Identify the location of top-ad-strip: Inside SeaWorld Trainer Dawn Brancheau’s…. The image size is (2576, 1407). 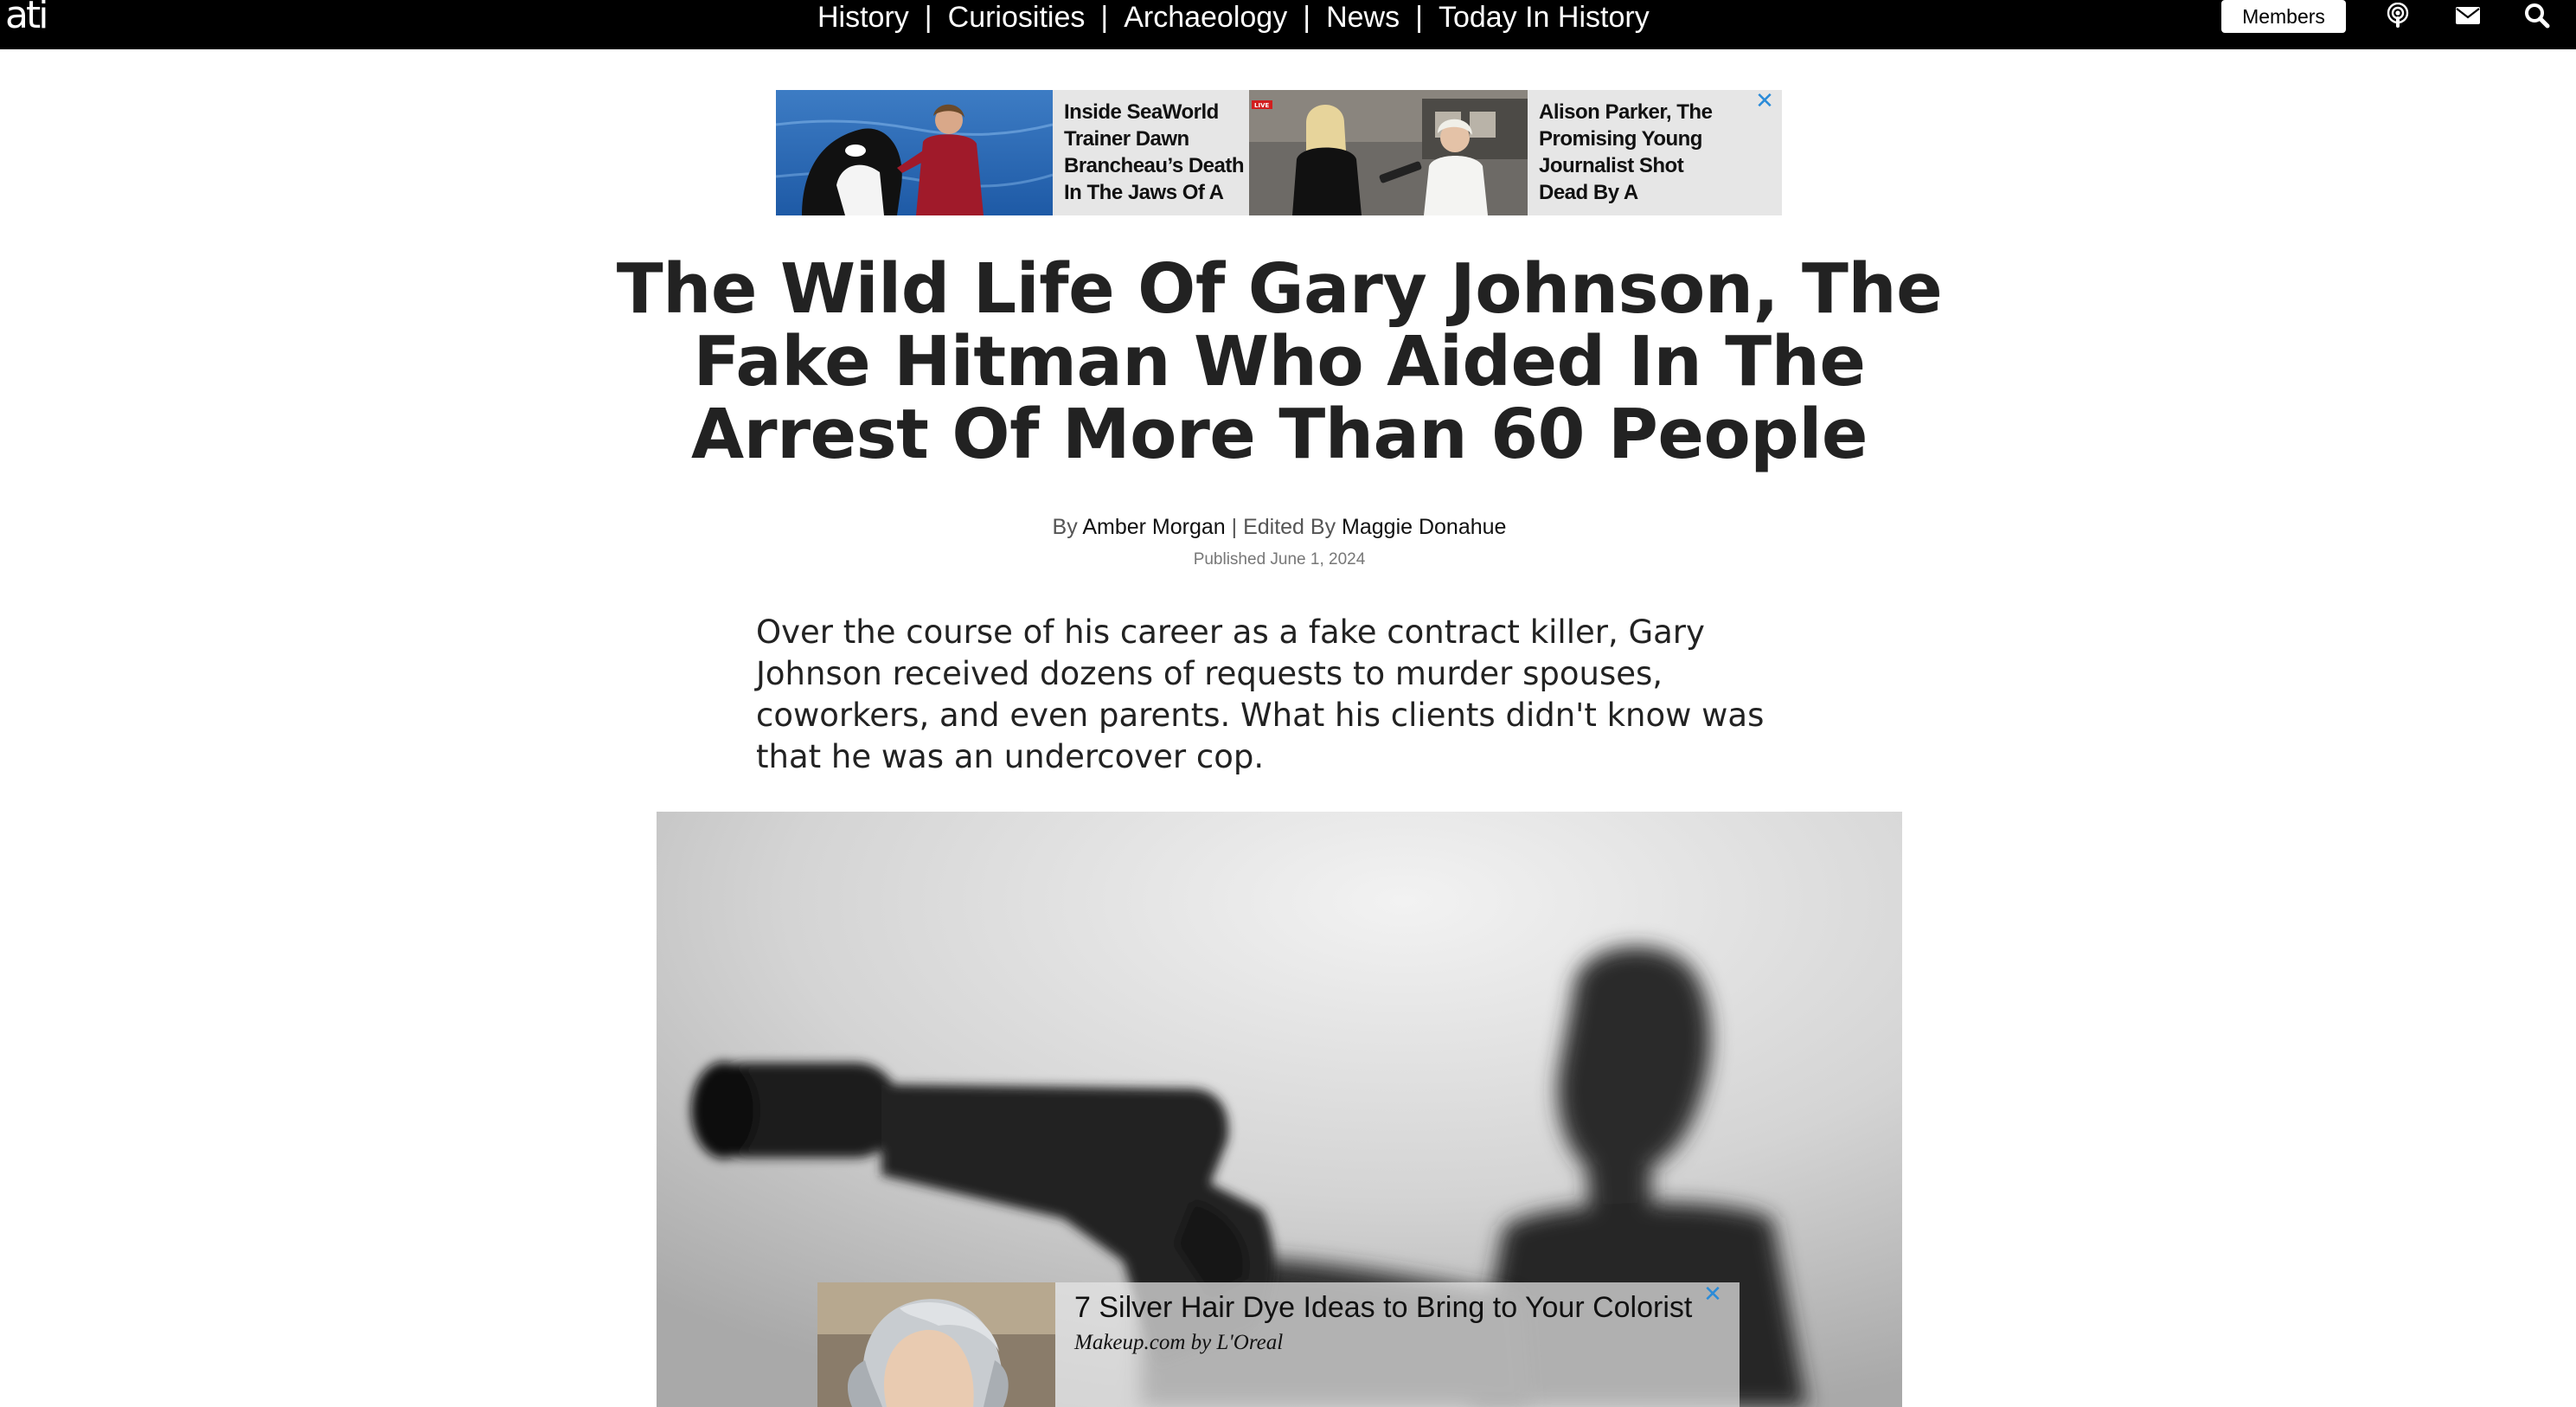
(1279, 152).